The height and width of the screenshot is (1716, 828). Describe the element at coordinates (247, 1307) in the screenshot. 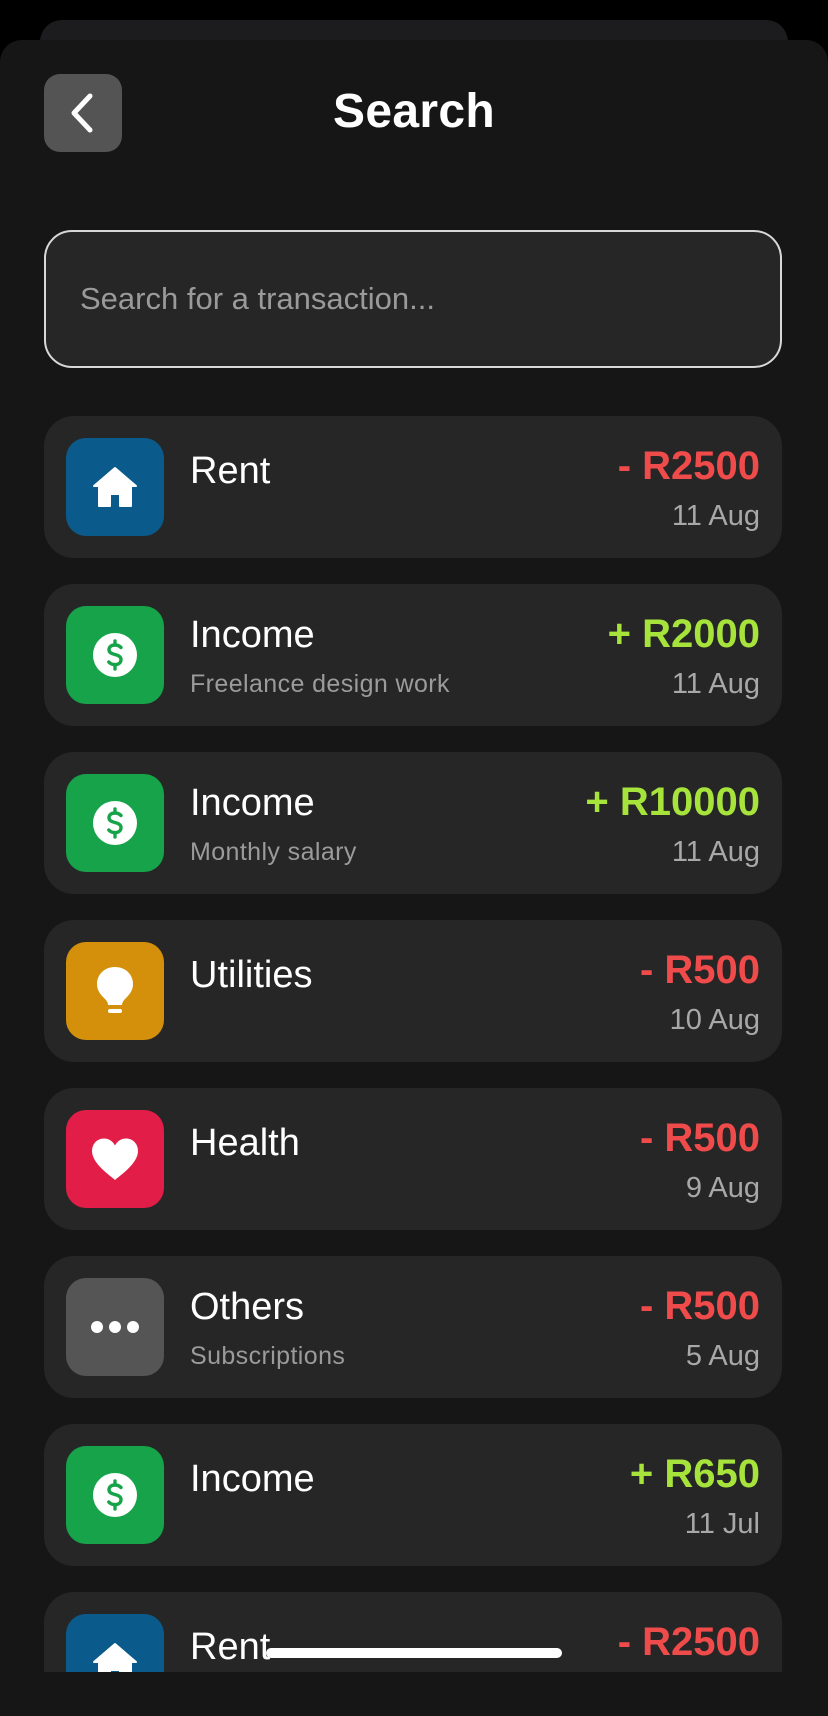

I see `transaction-category: Others` at that location.